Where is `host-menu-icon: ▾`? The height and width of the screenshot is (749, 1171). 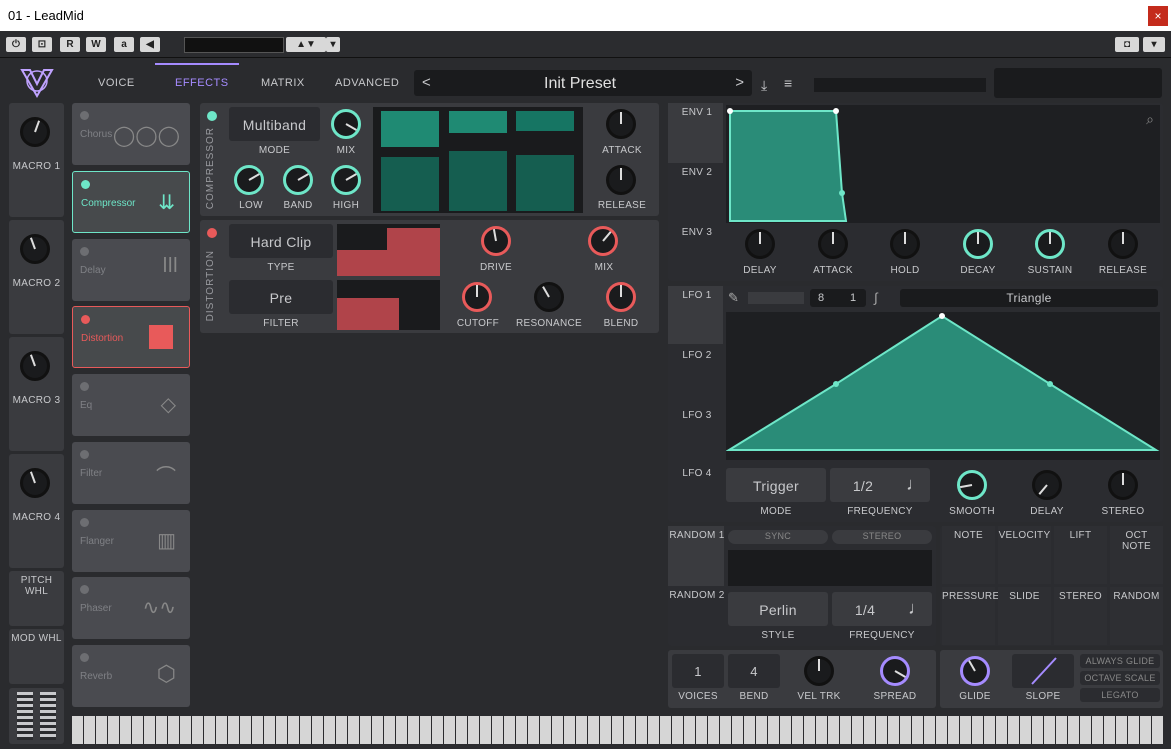
host-menu-icon: ▾ is located at coordinates (1154, 44).